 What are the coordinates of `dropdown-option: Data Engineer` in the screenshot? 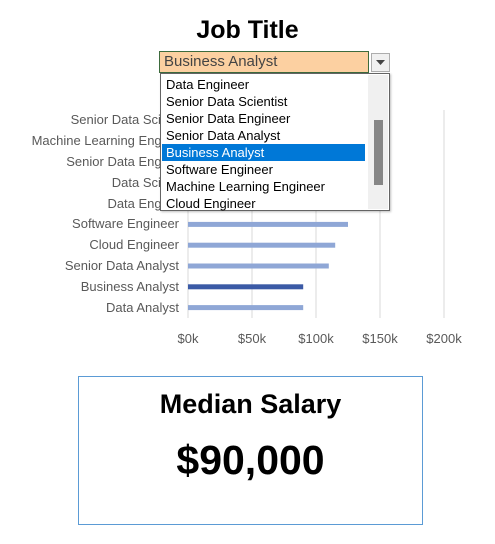 It's located at (263, 84).